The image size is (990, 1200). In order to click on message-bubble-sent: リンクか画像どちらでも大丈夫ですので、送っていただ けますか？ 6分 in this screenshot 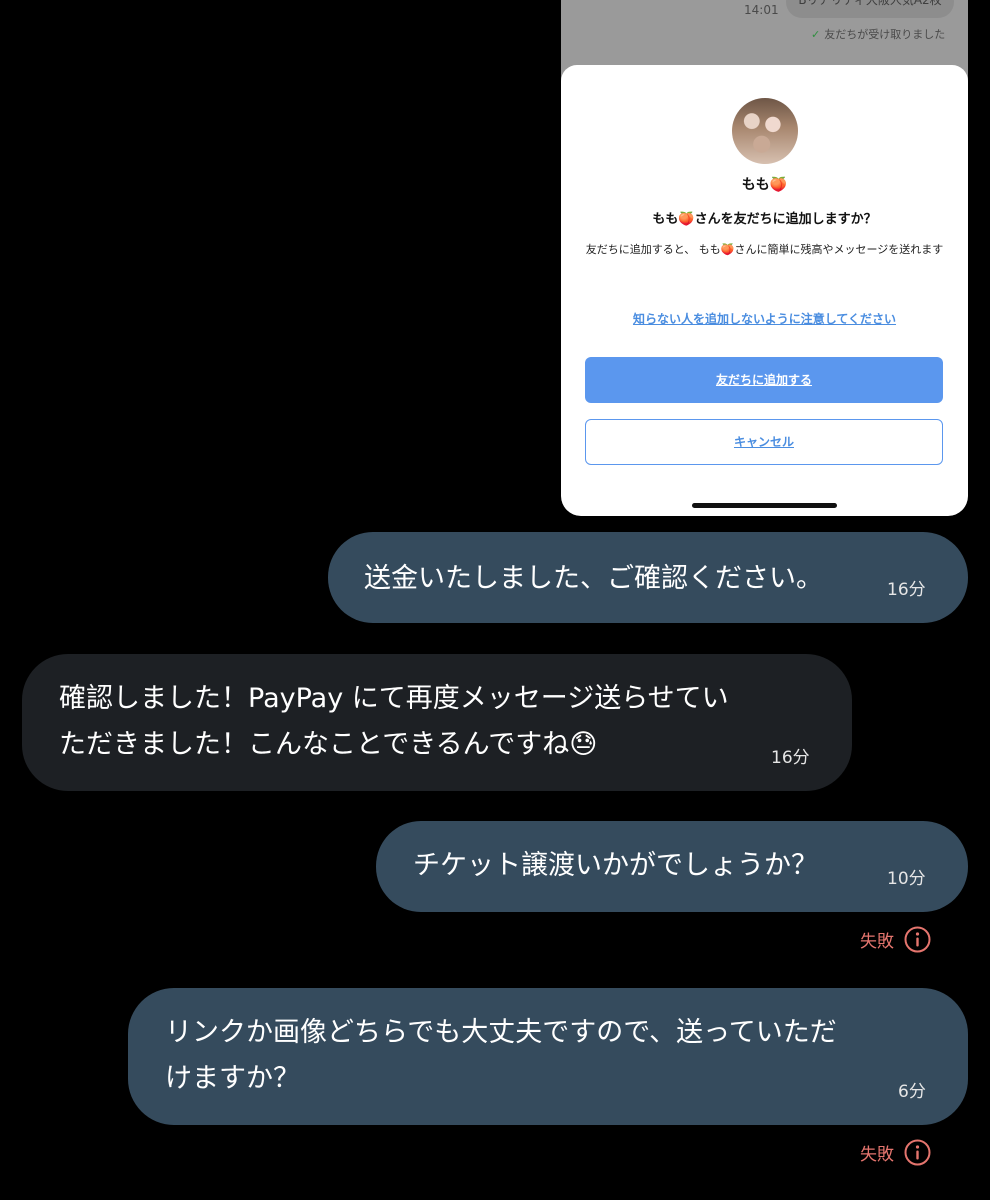, I will do `click(548, 1056)`.